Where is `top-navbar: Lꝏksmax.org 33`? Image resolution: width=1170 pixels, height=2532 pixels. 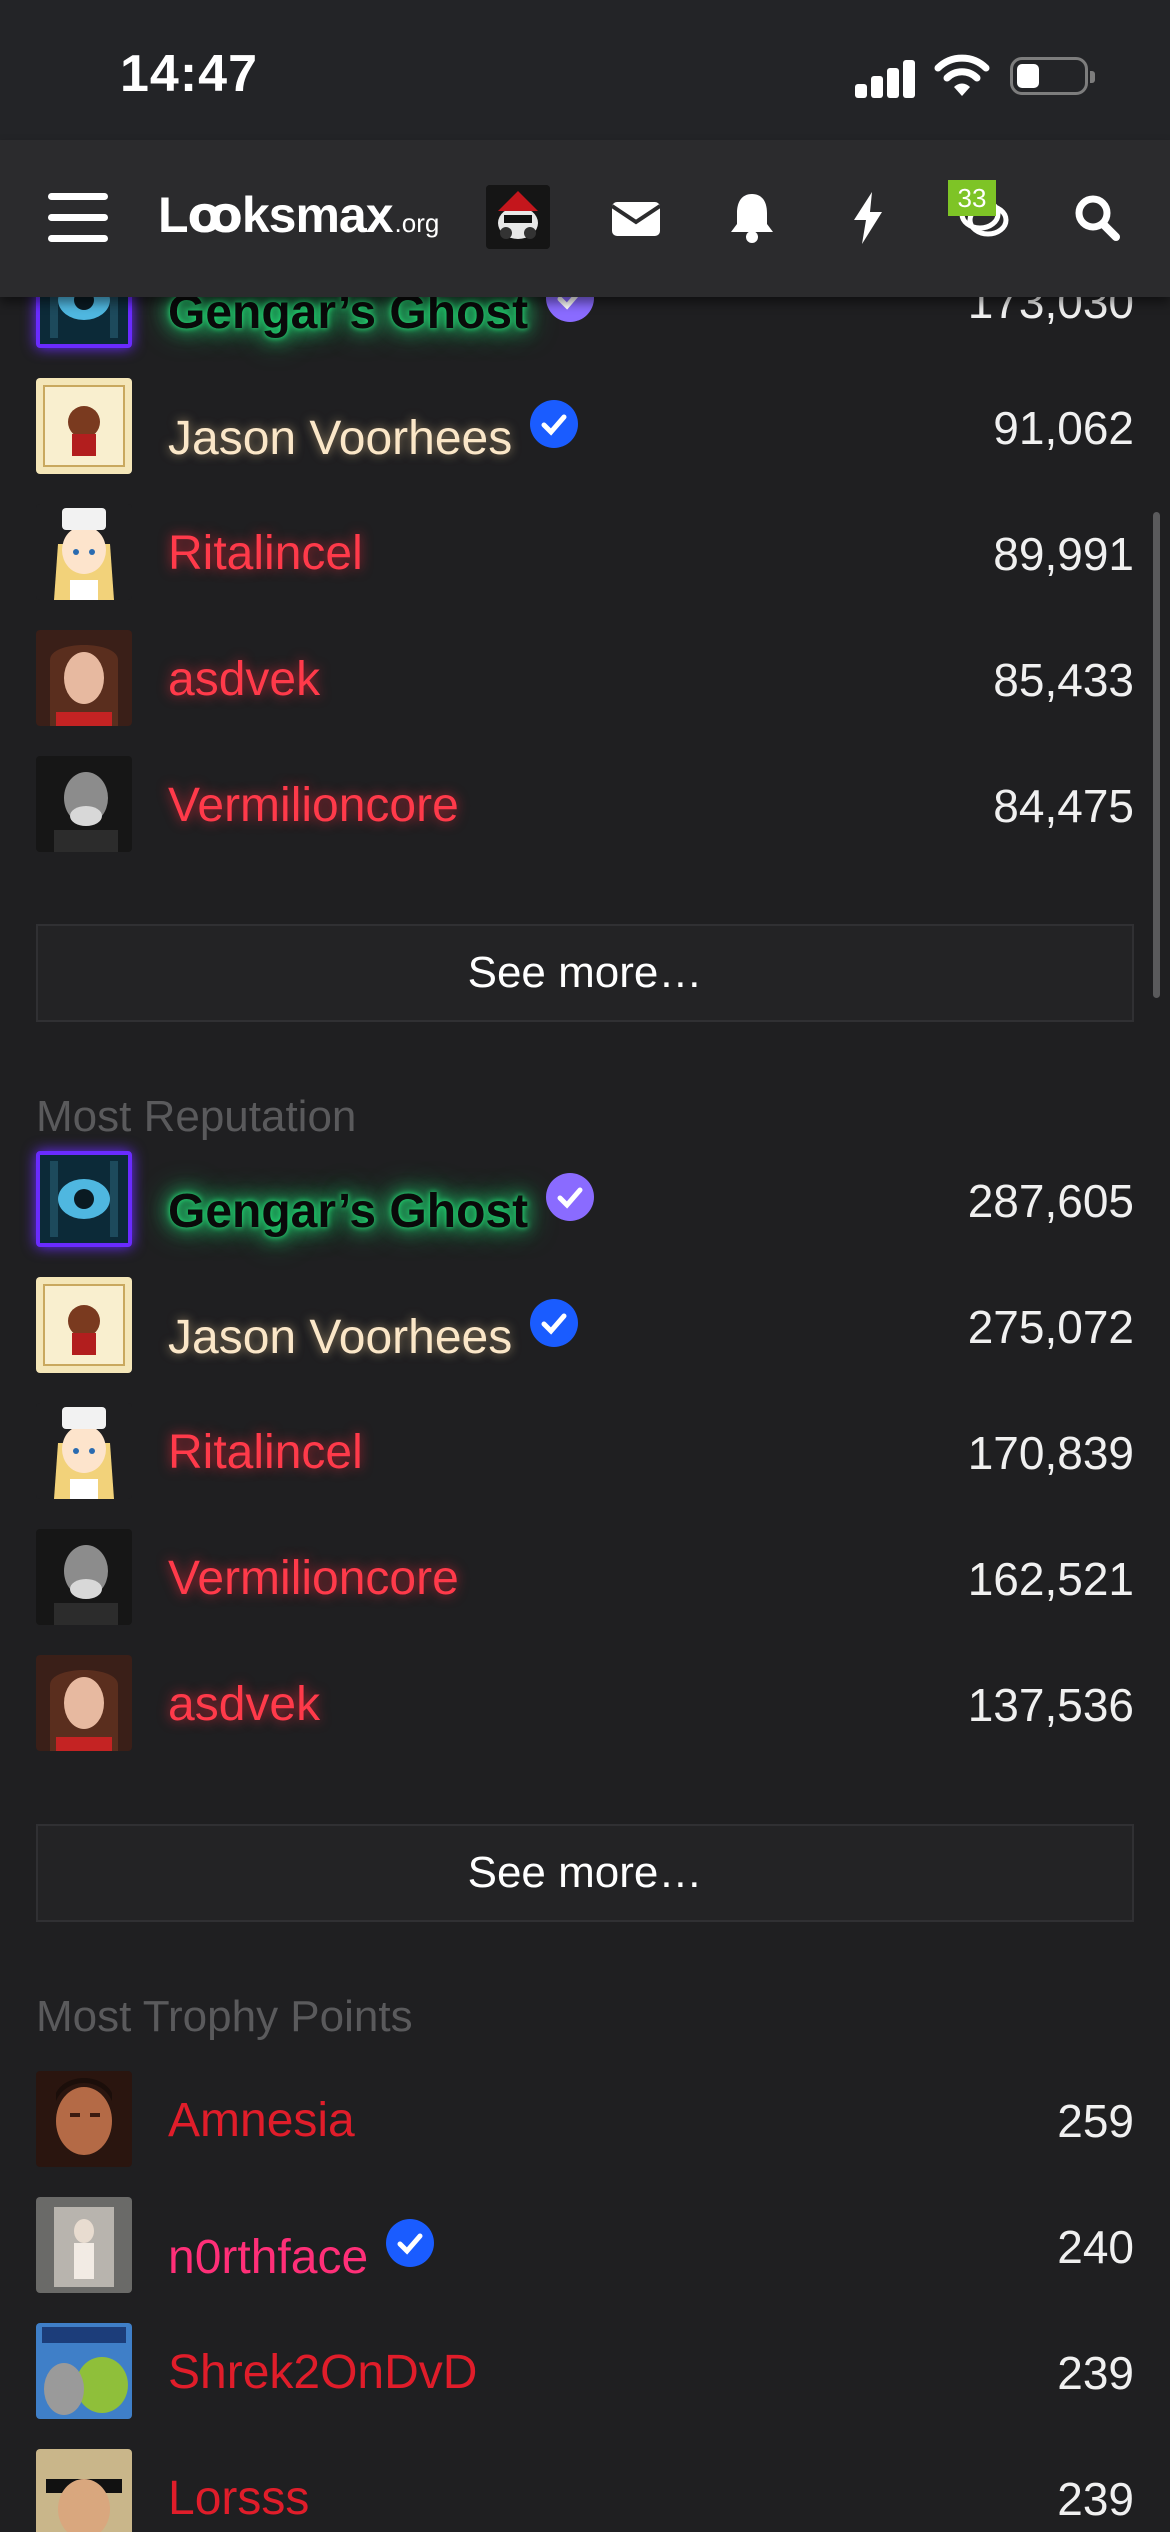
top-navbar: Lꝏksmax.org 33 is located at coordinates (585, 218).